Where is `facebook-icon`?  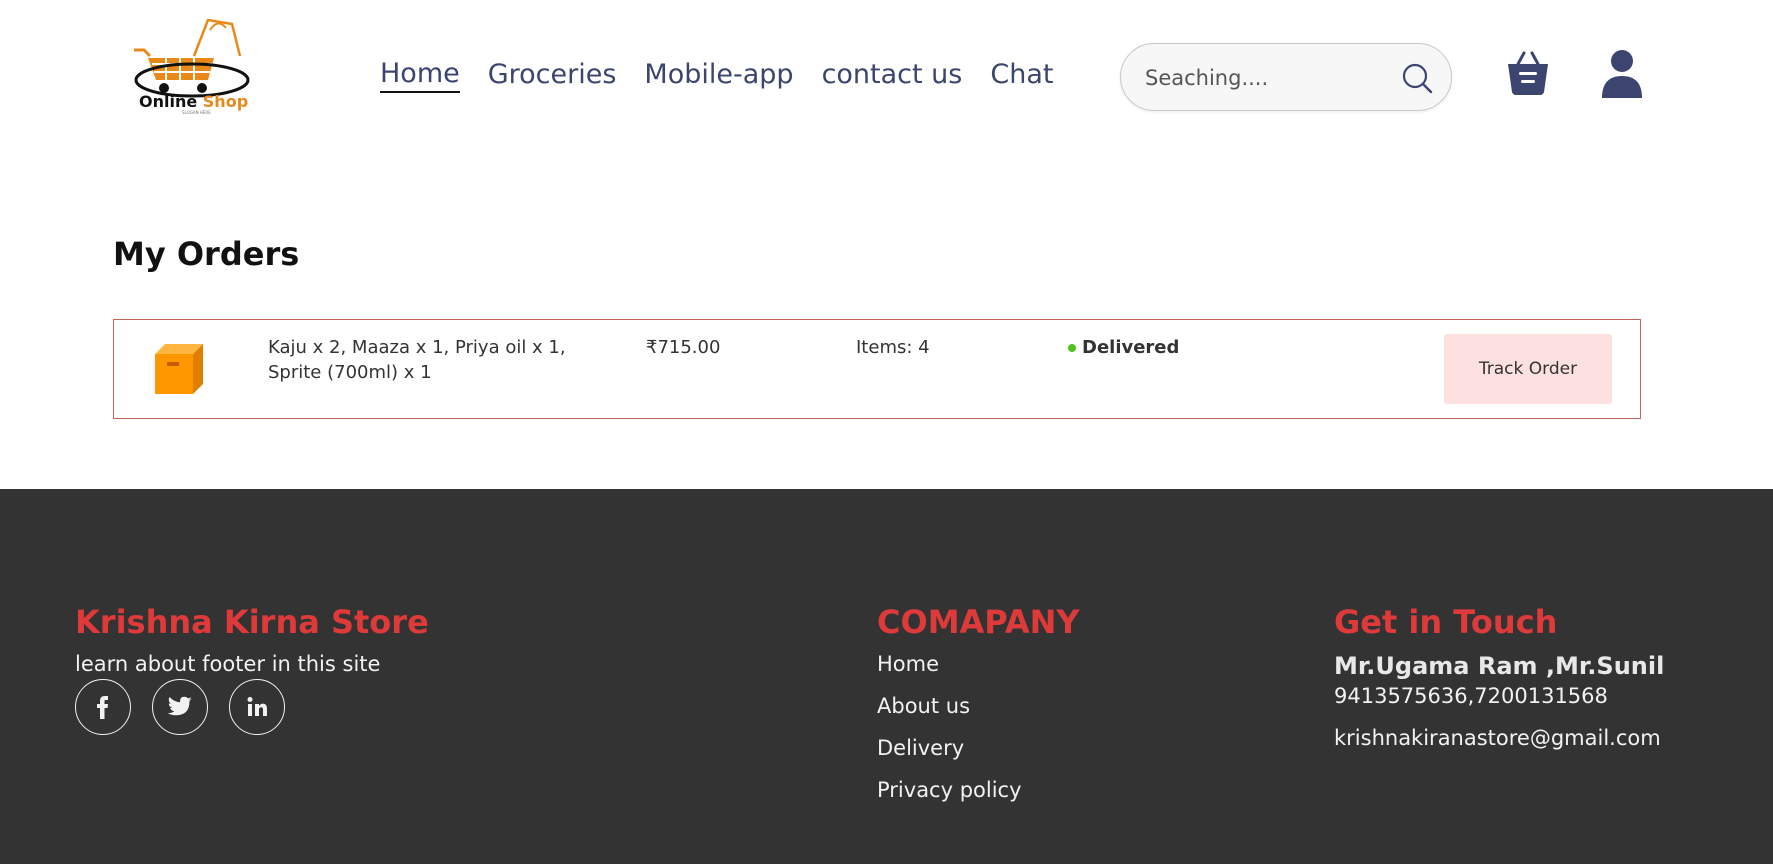 facebook-icon is located at coordinates (102, 707).